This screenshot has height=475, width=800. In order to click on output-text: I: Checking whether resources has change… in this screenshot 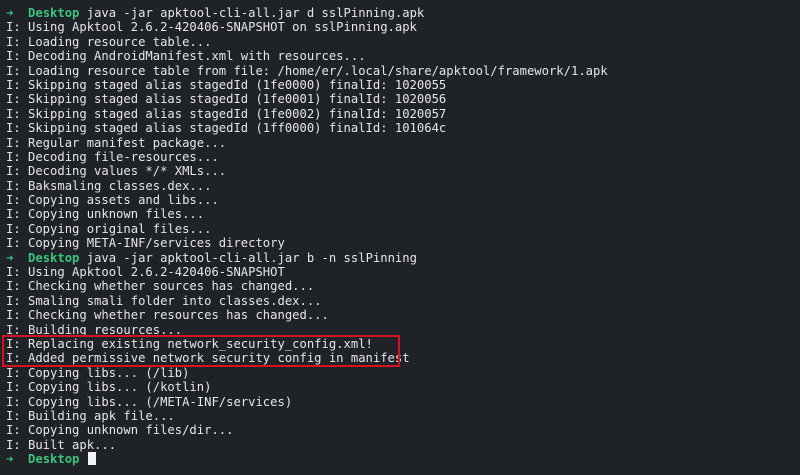, I will do `click(167, 315)`.